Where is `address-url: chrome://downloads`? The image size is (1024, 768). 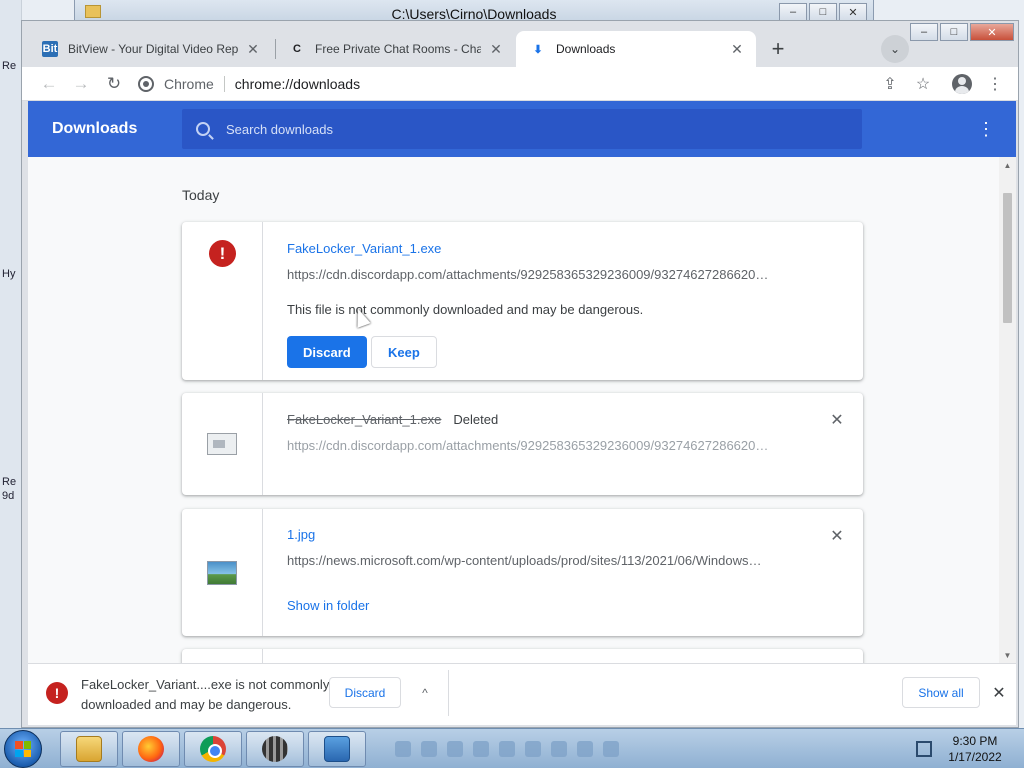 address-url: chrome://downloads is located at coordinates (297, 84).